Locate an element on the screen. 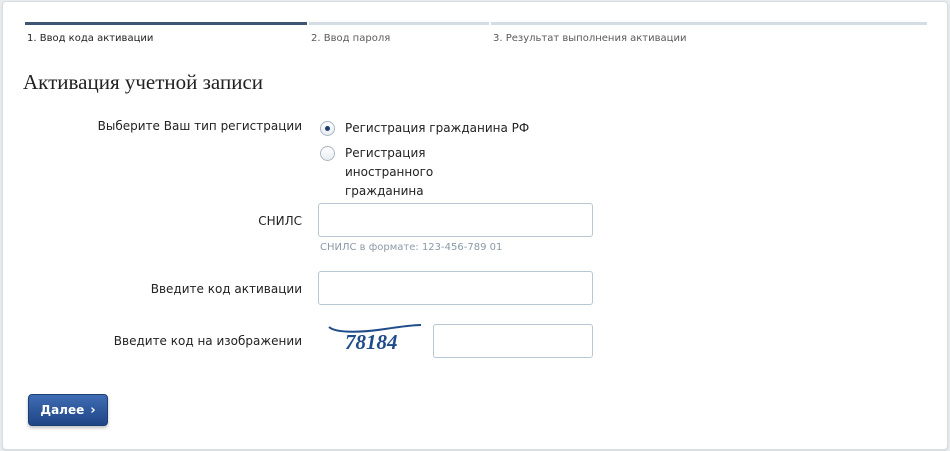  radio-citizen-label: Регистрация гражданина РФ is located at coordinates (440, 128).